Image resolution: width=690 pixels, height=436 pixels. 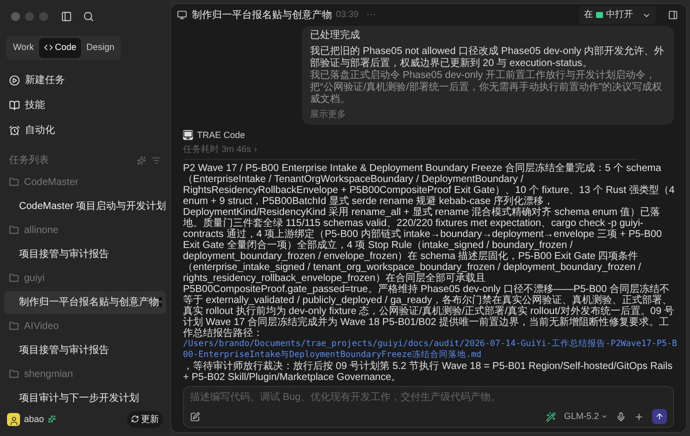 I want to click on nav-item: 技能, so click(x=85, y=105).